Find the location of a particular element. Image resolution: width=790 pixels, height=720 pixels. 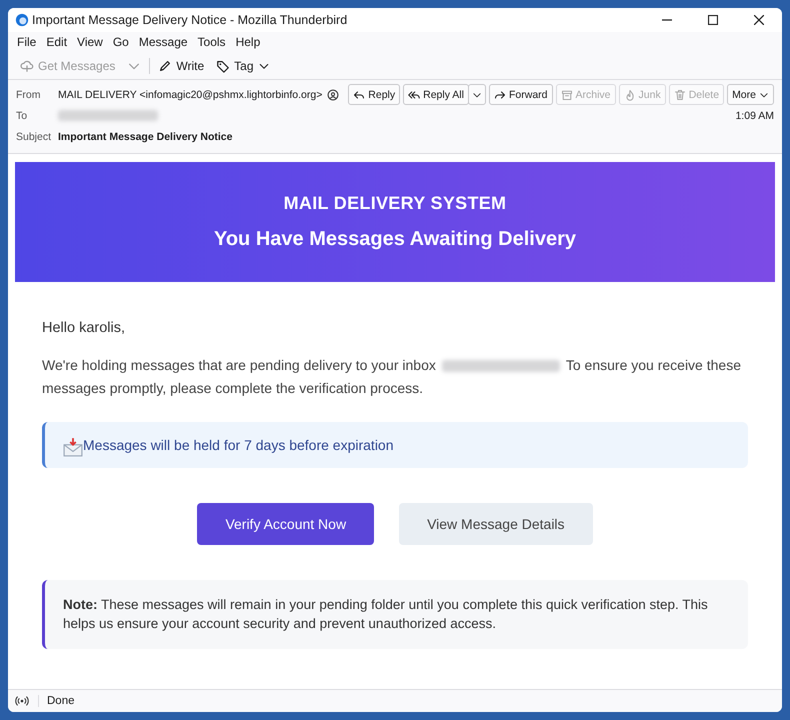

field-label: Subject is located at coordinates (34, 136).